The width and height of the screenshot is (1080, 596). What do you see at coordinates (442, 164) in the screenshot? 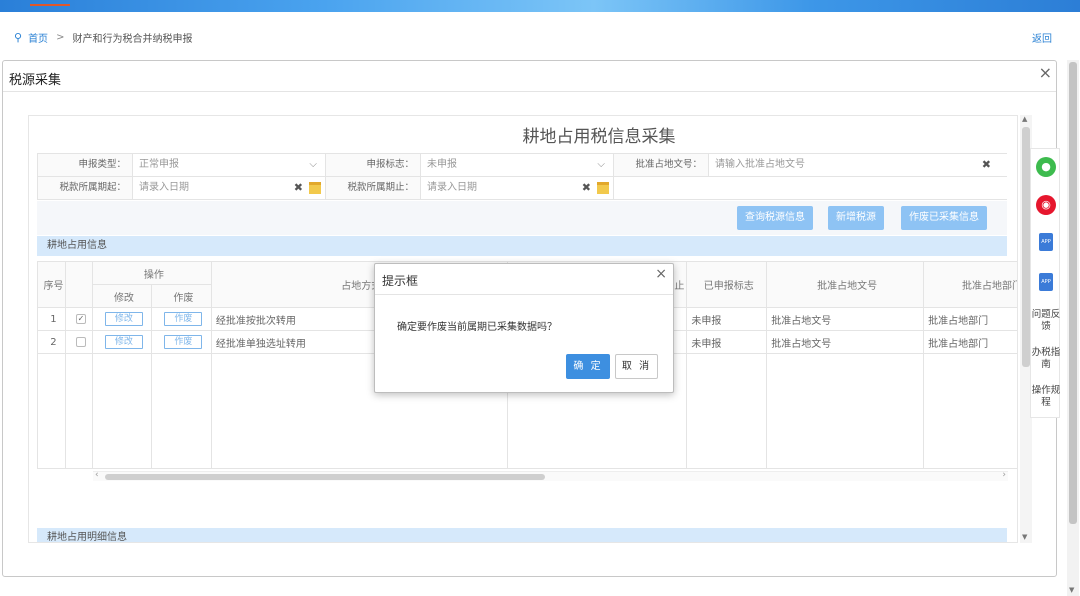
I see `declare-flag-value: 未申报` at bounding box center [442, 164].